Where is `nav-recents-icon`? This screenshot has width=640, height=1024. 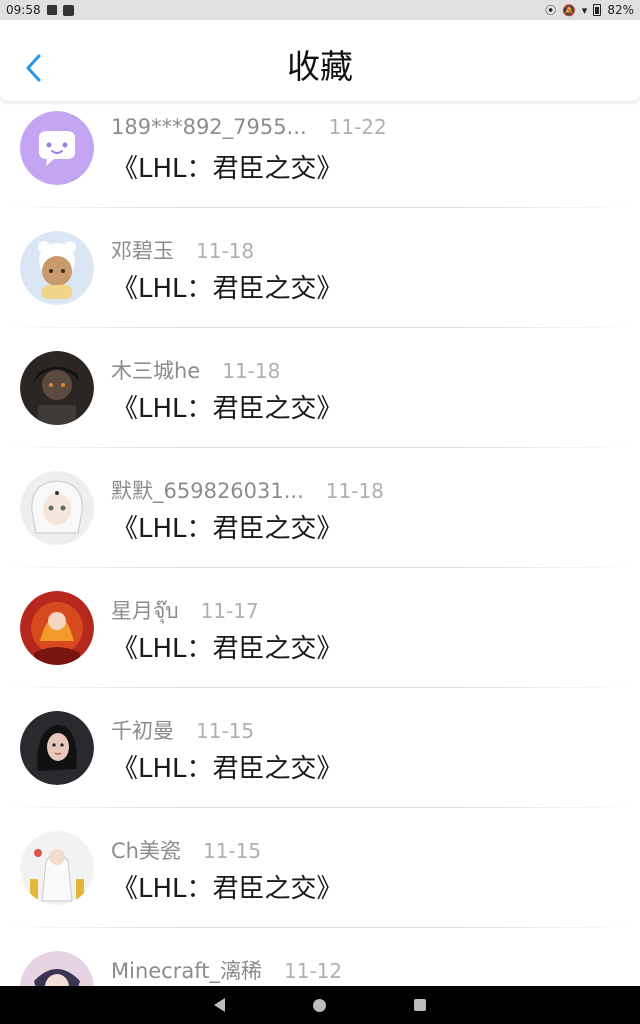
nav-recents-icon is located at coordinates (420, 1005).